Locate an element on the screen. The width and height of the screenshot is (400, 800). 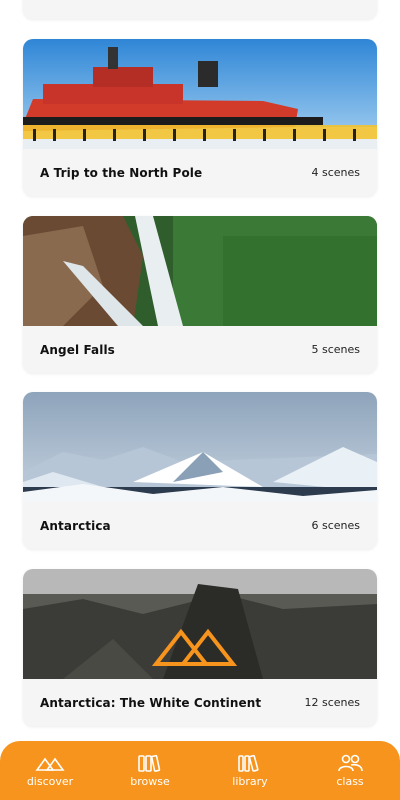
icebreaker-ship-photo is located at coordinates (200, 94).